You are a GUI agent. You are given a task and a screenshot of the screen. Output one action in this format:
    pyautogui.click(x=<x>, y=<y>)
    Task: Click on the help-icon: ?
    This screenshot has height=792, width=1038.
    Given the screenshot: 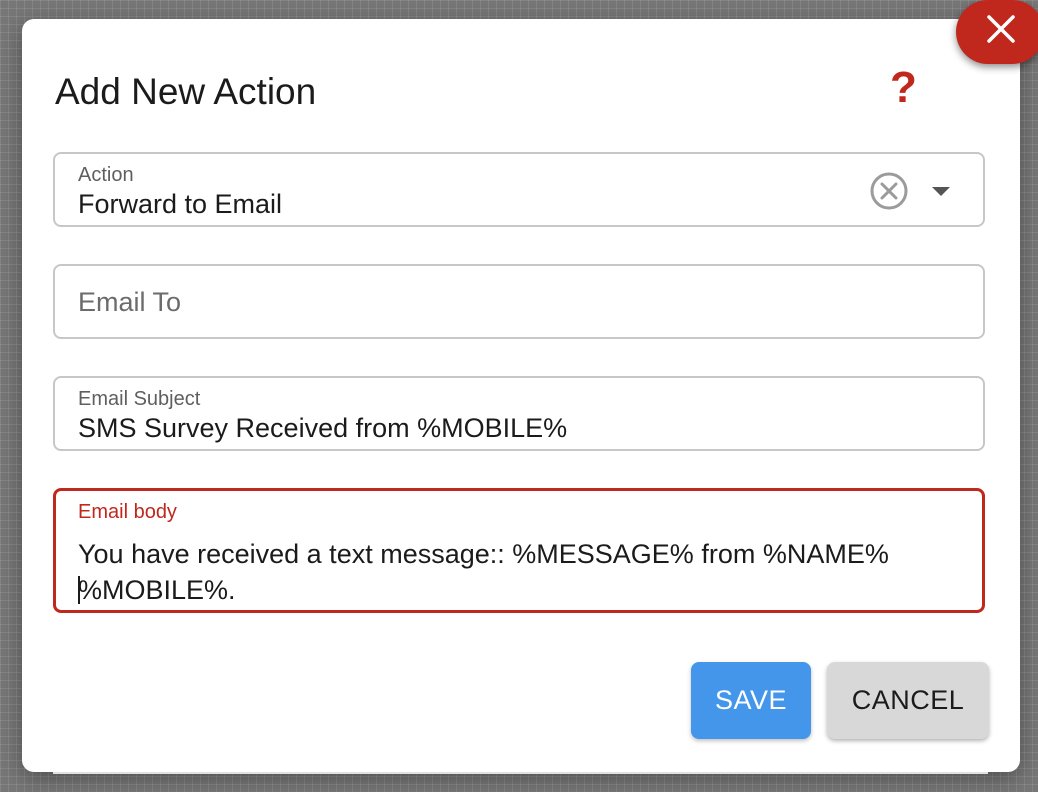 What is the action you would take?
    pyautogui.click(x=903, y=88)
    